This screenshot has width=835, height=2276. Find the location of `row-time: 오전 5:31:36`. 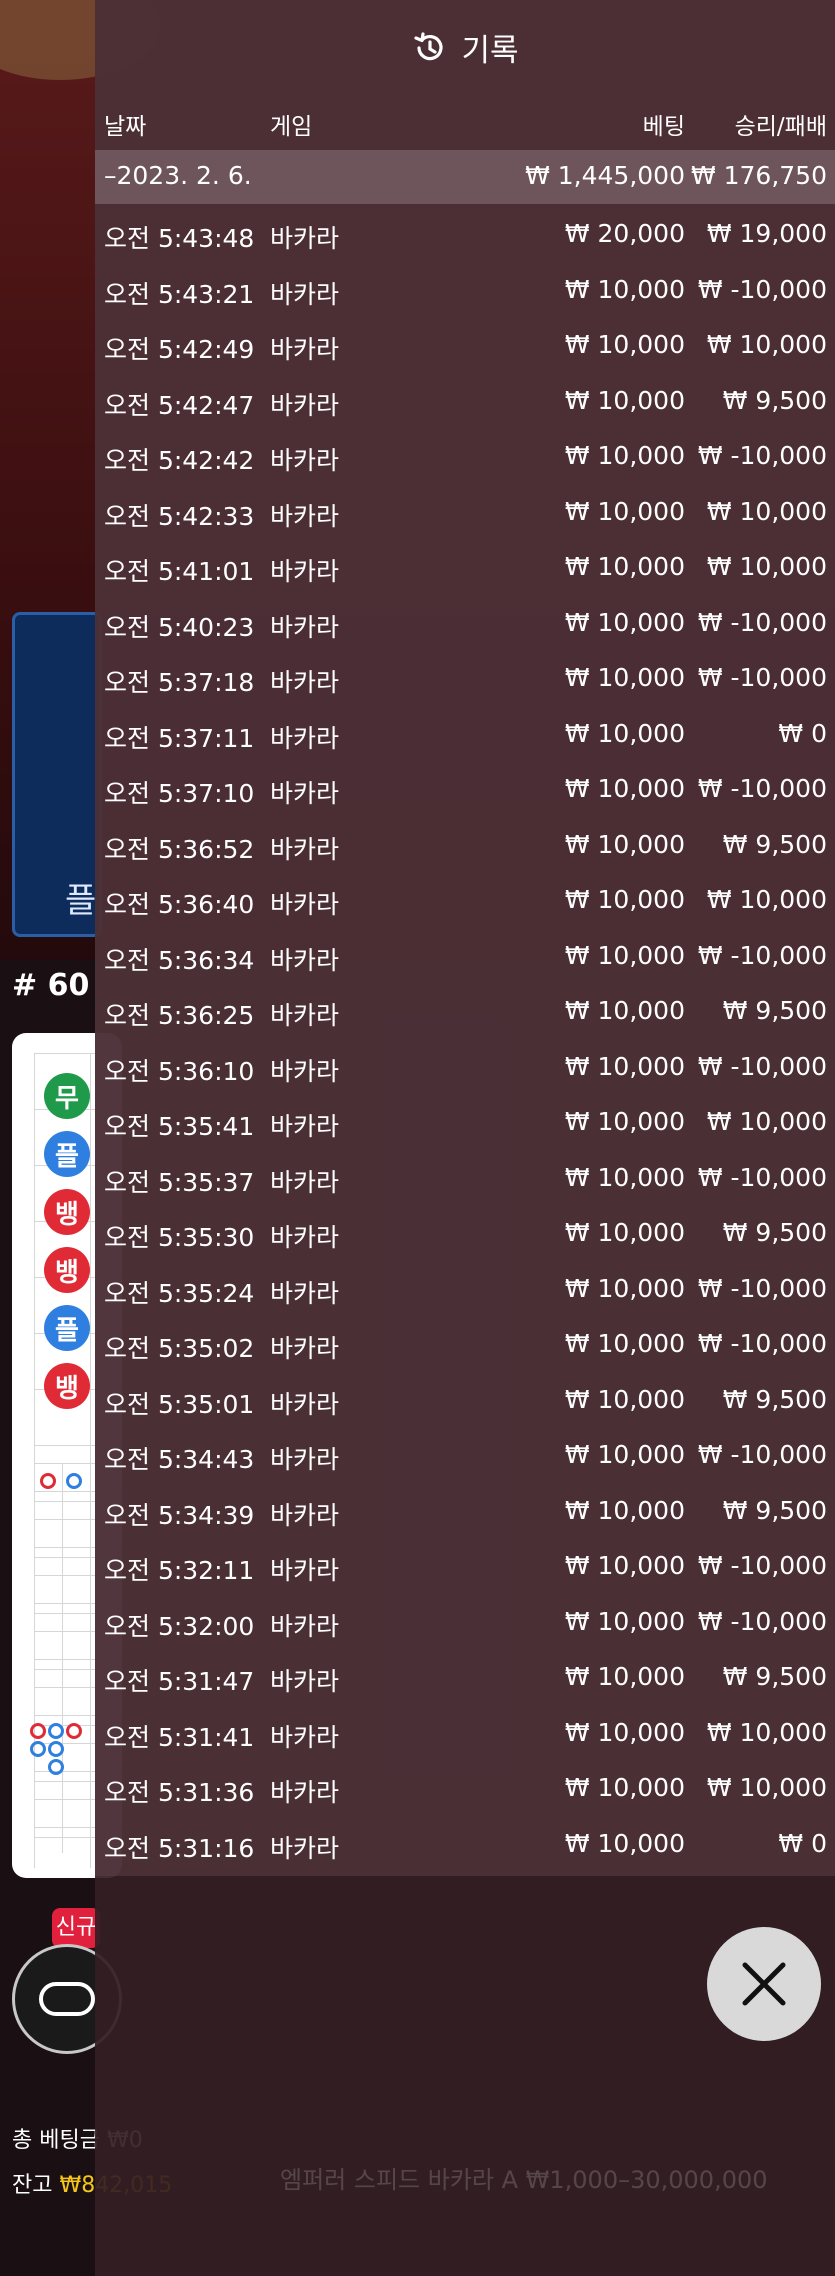

row-time: 오전 5:31:36 is located at coordinates (179, 1792).